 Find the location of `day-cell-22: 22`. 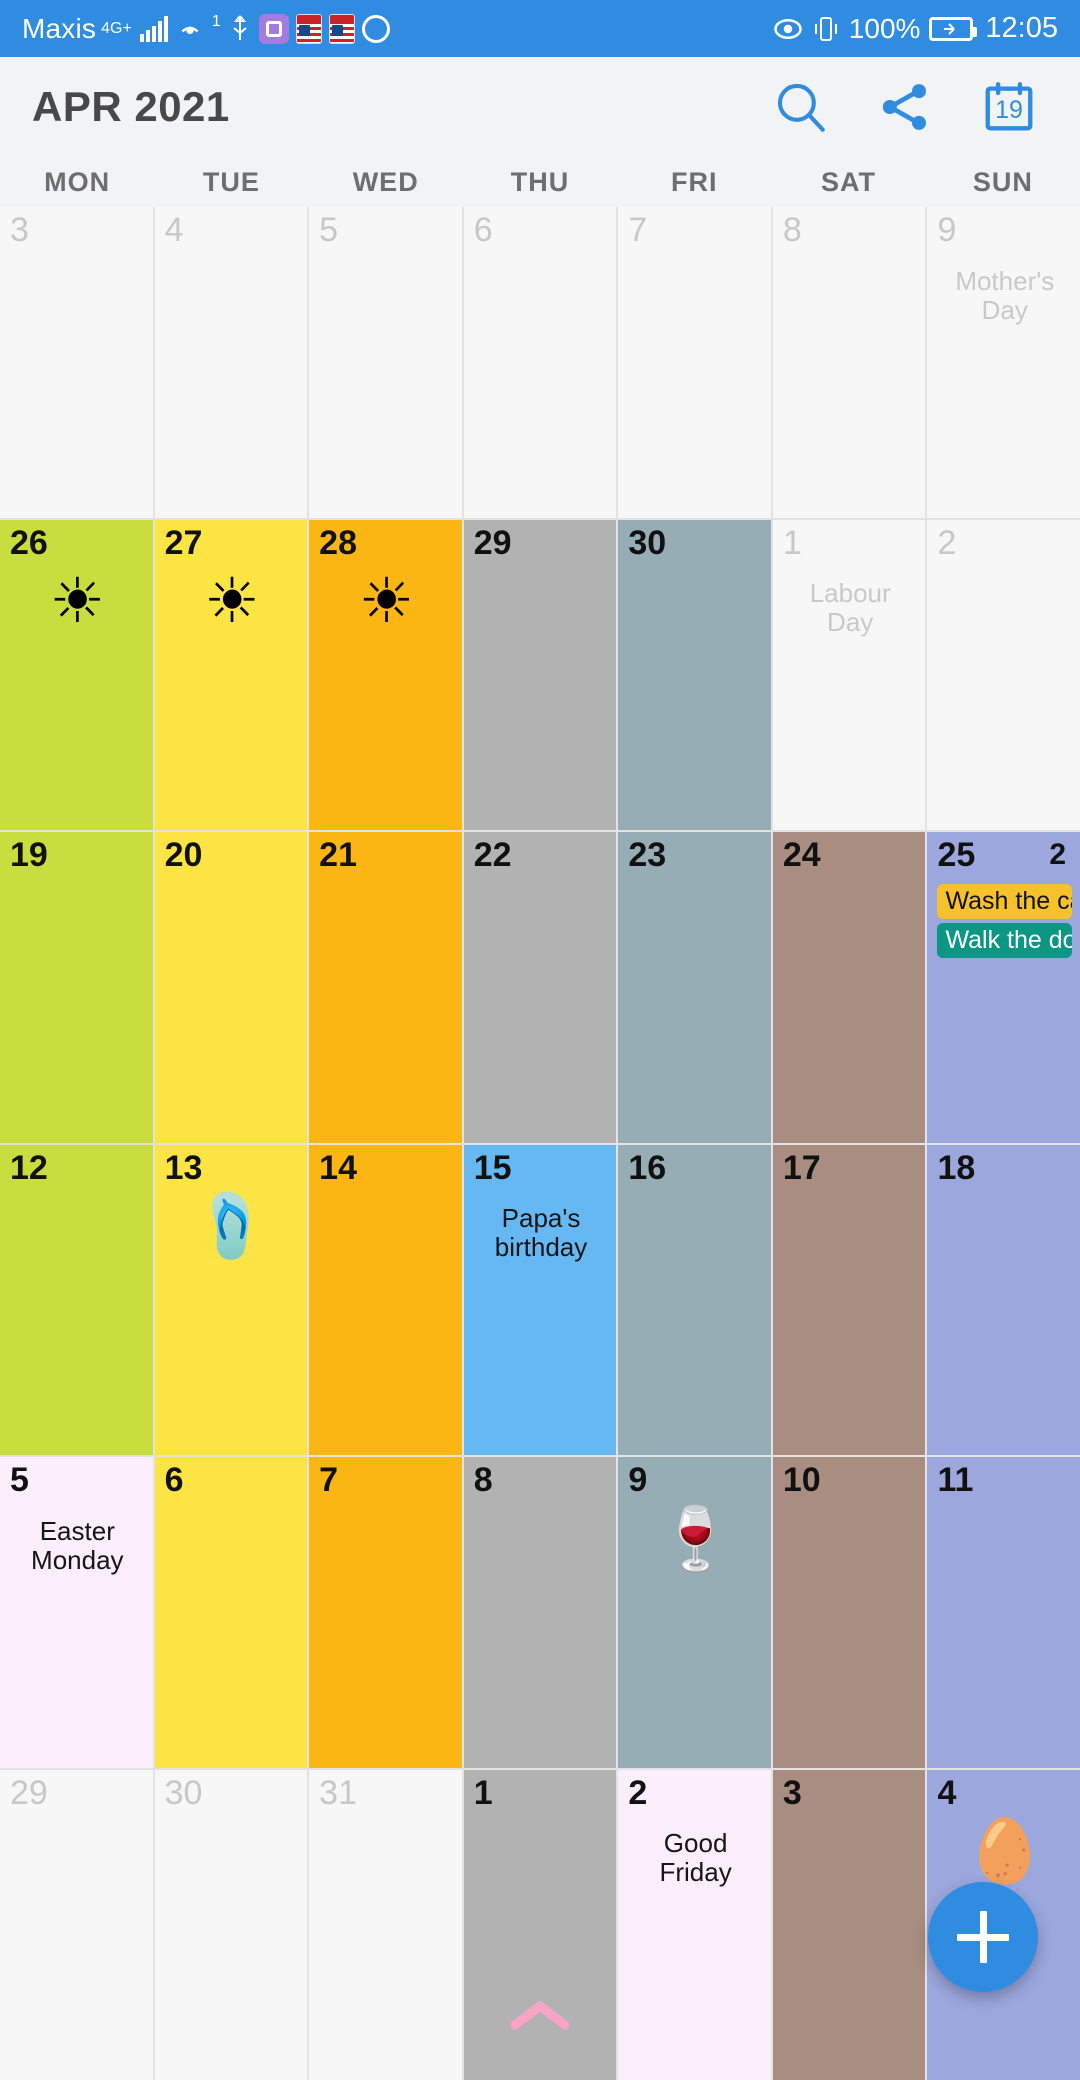

day-cell-22: 22 is located at coordinates (540, 987).